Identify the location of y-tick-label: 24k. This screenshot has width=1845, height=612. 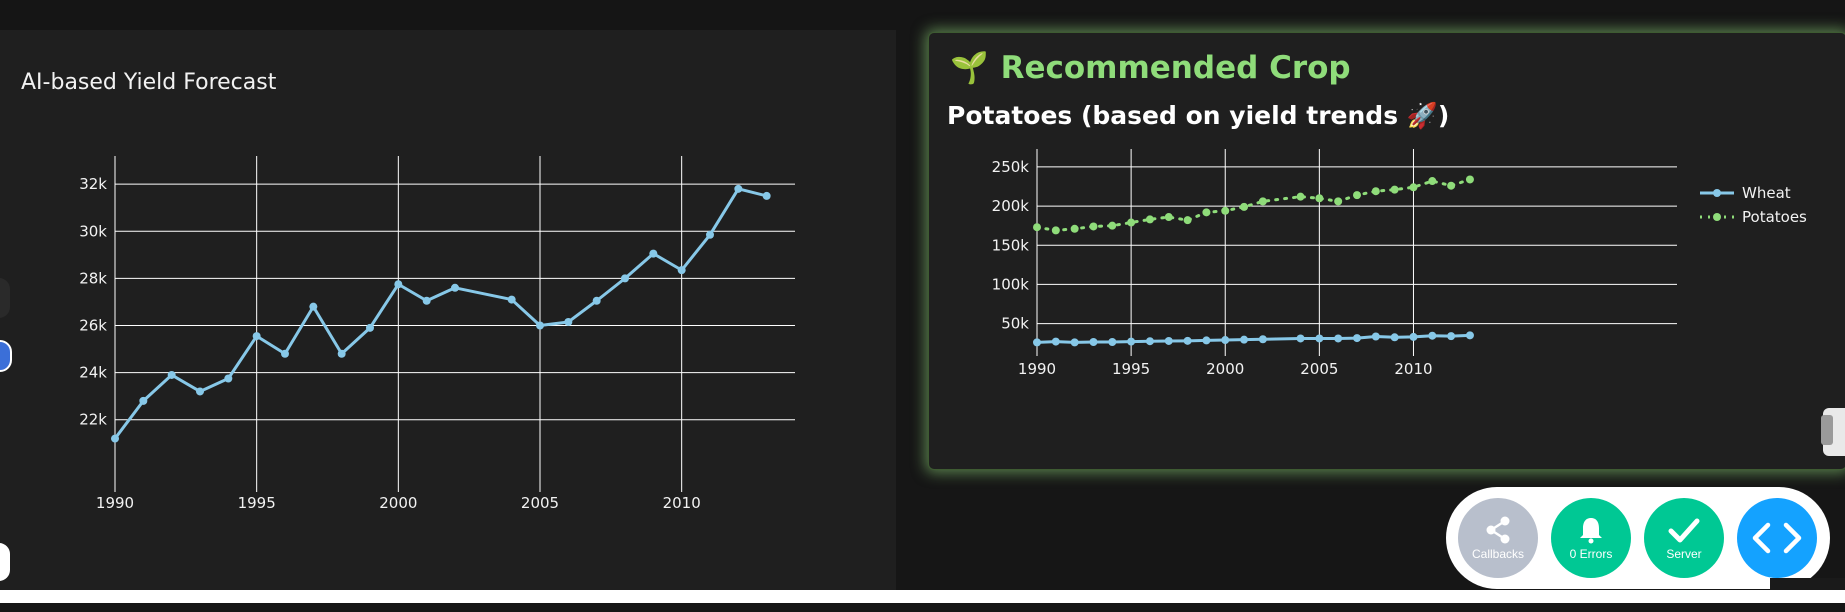
(93, 373).